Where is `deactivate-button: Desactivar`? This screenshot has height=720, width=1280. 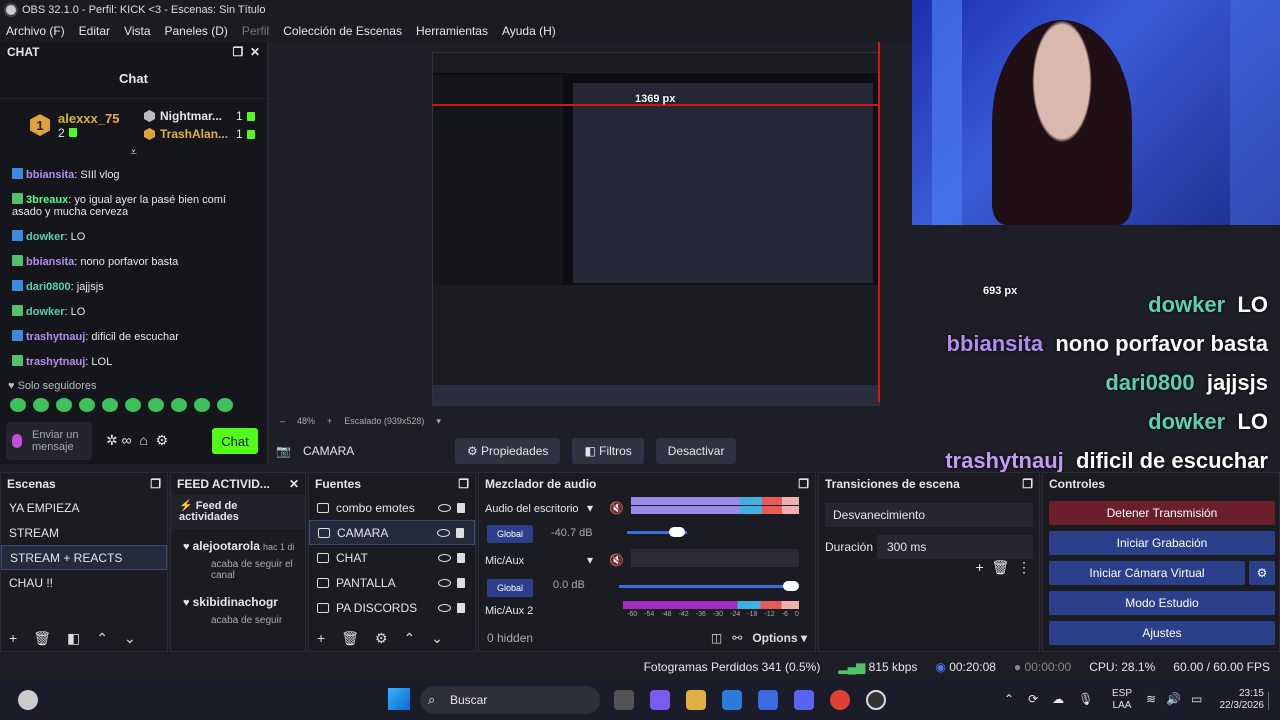 deactivate-button: Desactivar is located at coordinates (696, 451).